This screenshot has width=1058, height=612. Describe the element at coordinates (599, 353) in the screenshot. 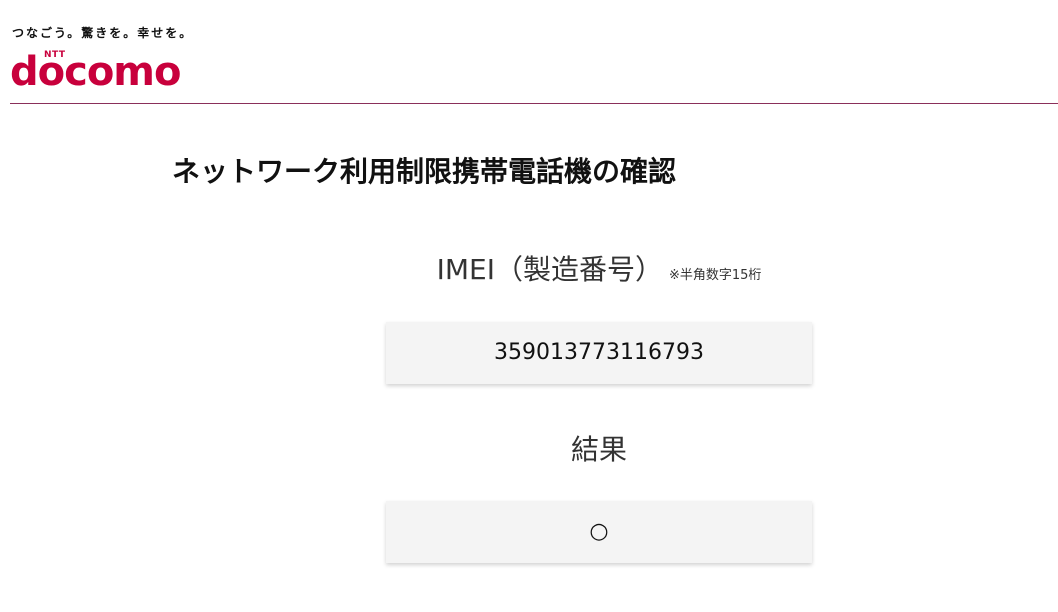

I see `imei-value-box: 359013773116793` at that location.